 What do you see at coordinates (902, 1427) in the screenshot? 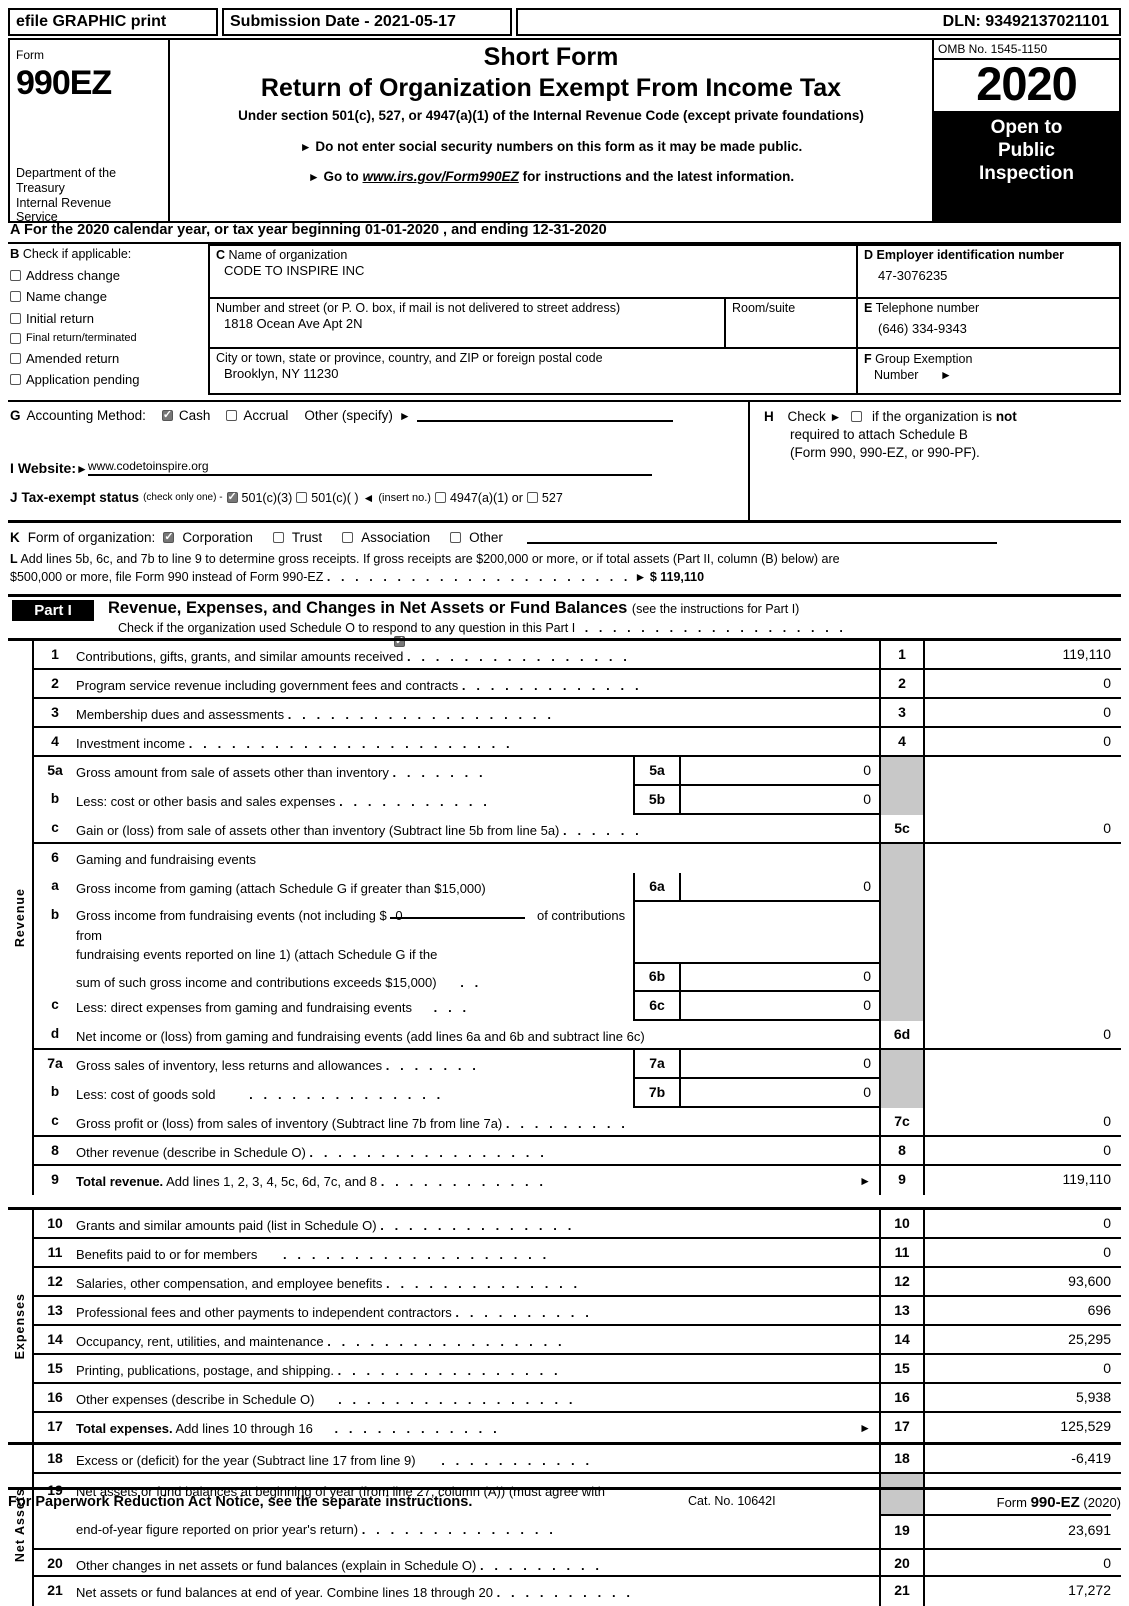
I see `row-key: 17` at bounding box center [902, 1427].